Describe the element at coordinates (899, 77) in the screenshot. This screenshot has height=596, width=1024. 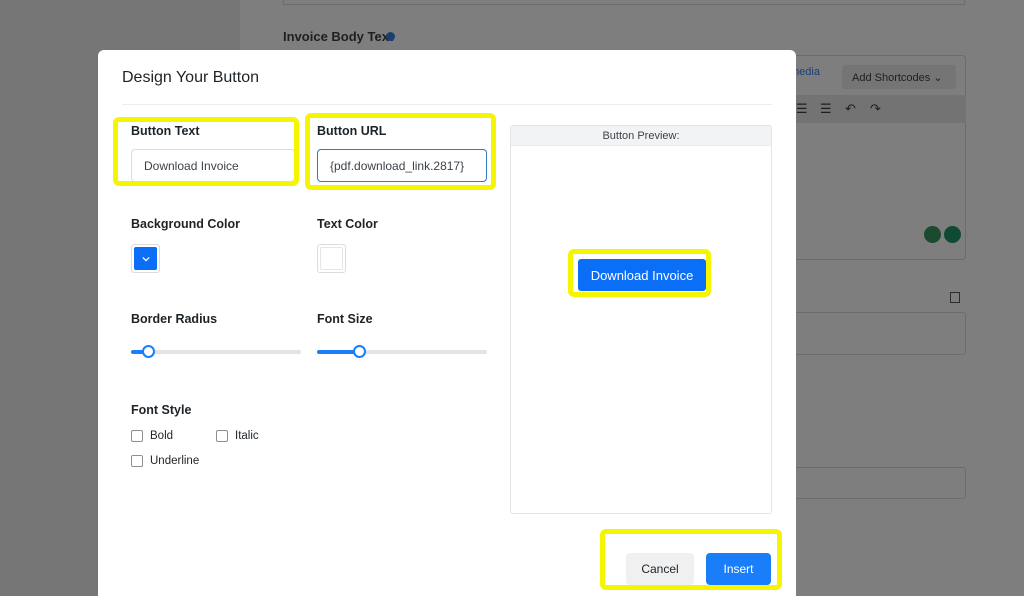
I see `background-shortcodes-button: Add Shortcodes ⌄` at that location.